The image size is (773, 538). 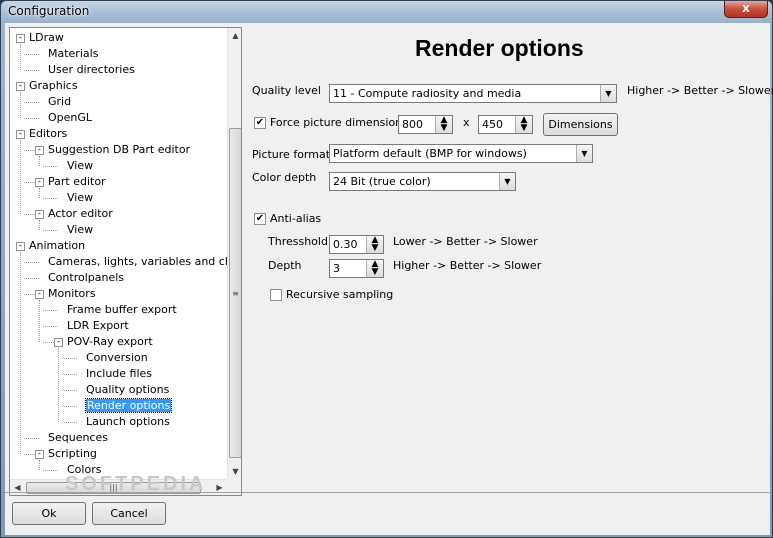 I want to click on picture-format-select: Platform default (BMP for windows) ▼, so click(x=461, y=153).